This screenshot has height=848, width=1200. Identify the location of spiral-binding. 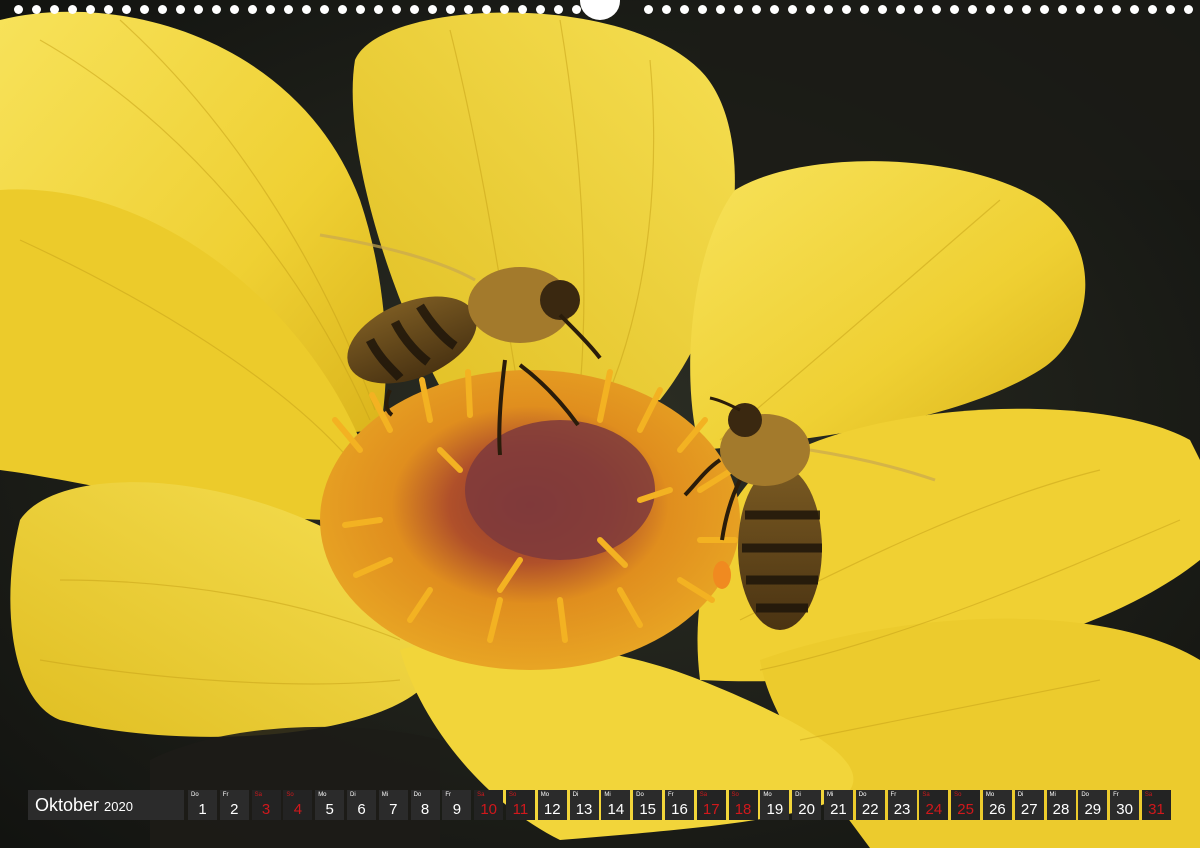
(600, 11).